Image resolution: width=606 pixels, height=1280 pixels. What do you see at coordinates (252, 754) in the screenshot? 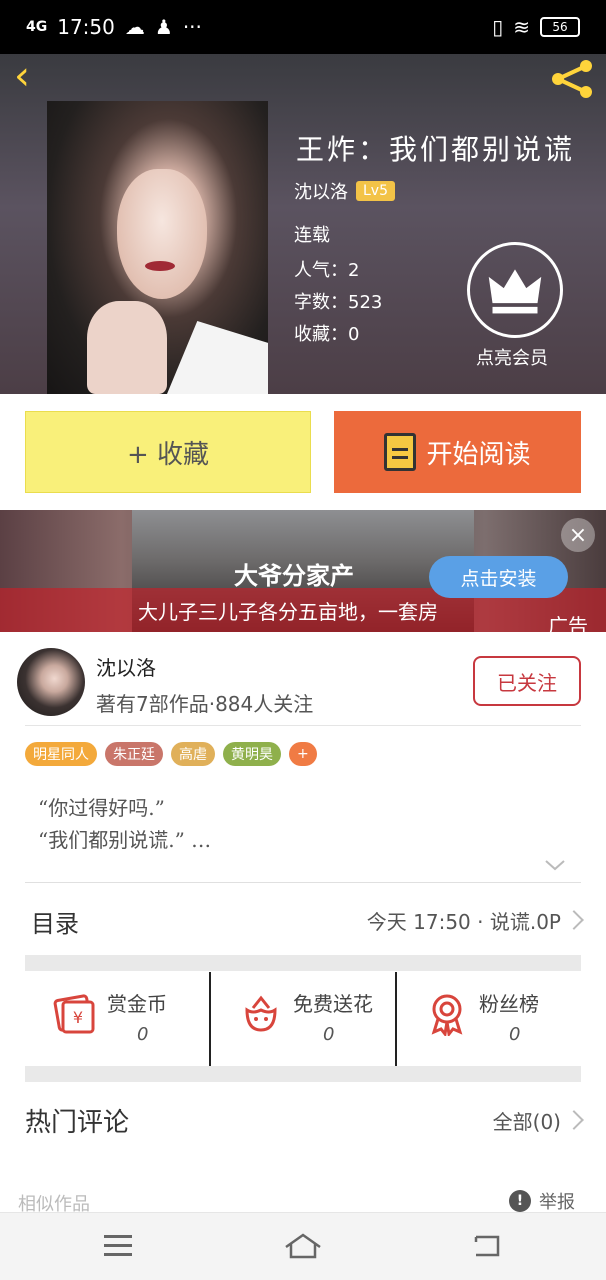
I see `tag: 黄明昊` at bounding box center [252, 754].